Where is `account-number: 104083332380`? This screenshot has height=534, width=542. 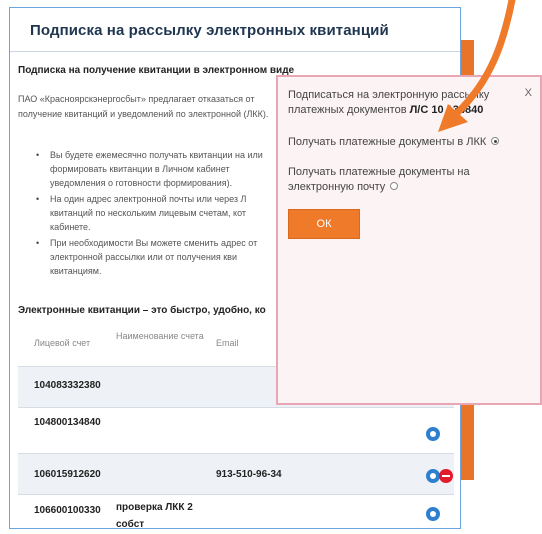 account-number: 104083332380 is located at coordinates (67, 385).